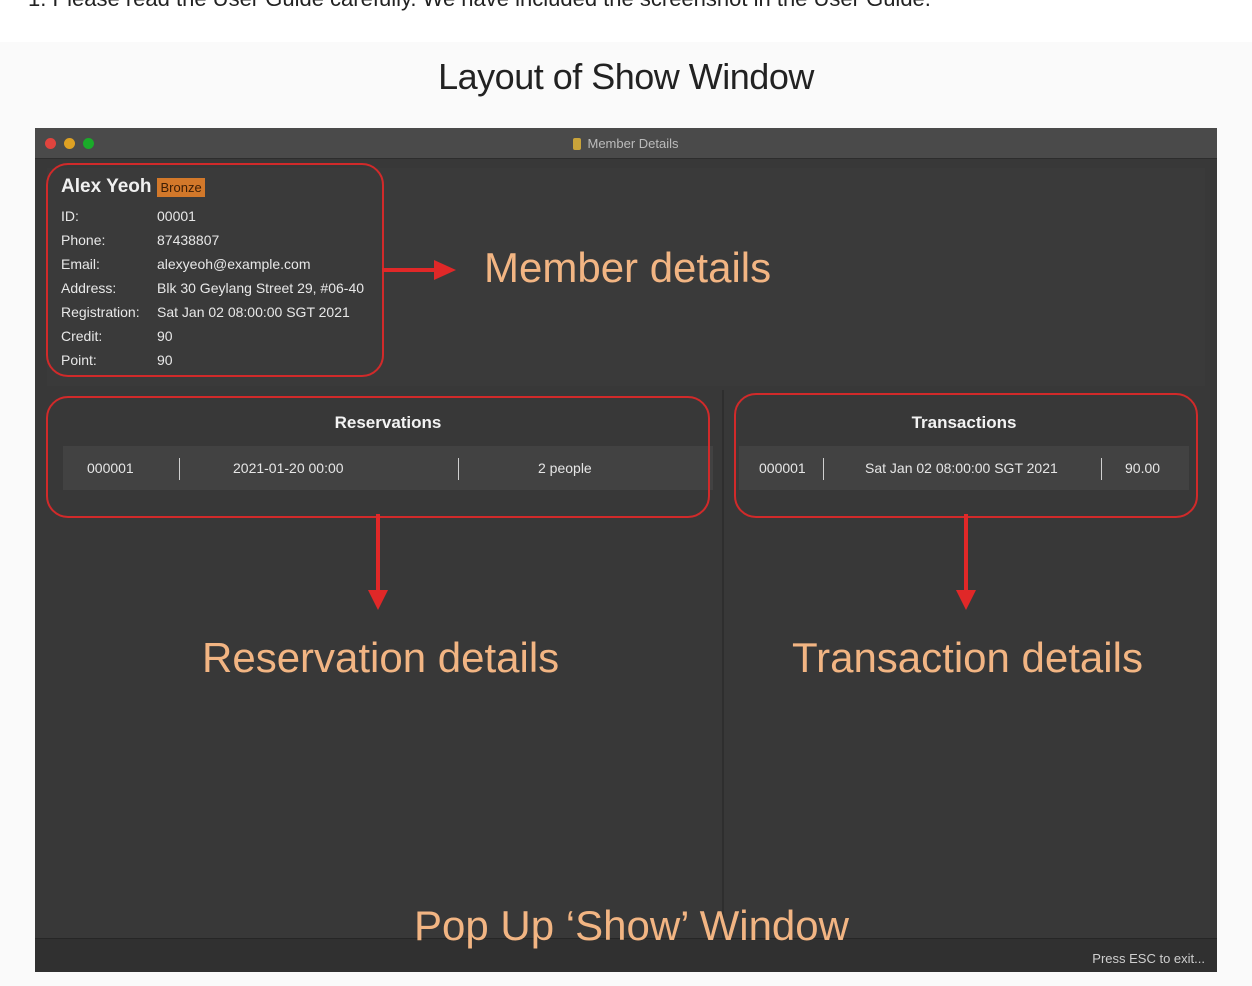 This screenshot has width=1252, height=986. Describe the element at coordinates (723, 664) in the screenshot. I see `panel-divider` at that location.